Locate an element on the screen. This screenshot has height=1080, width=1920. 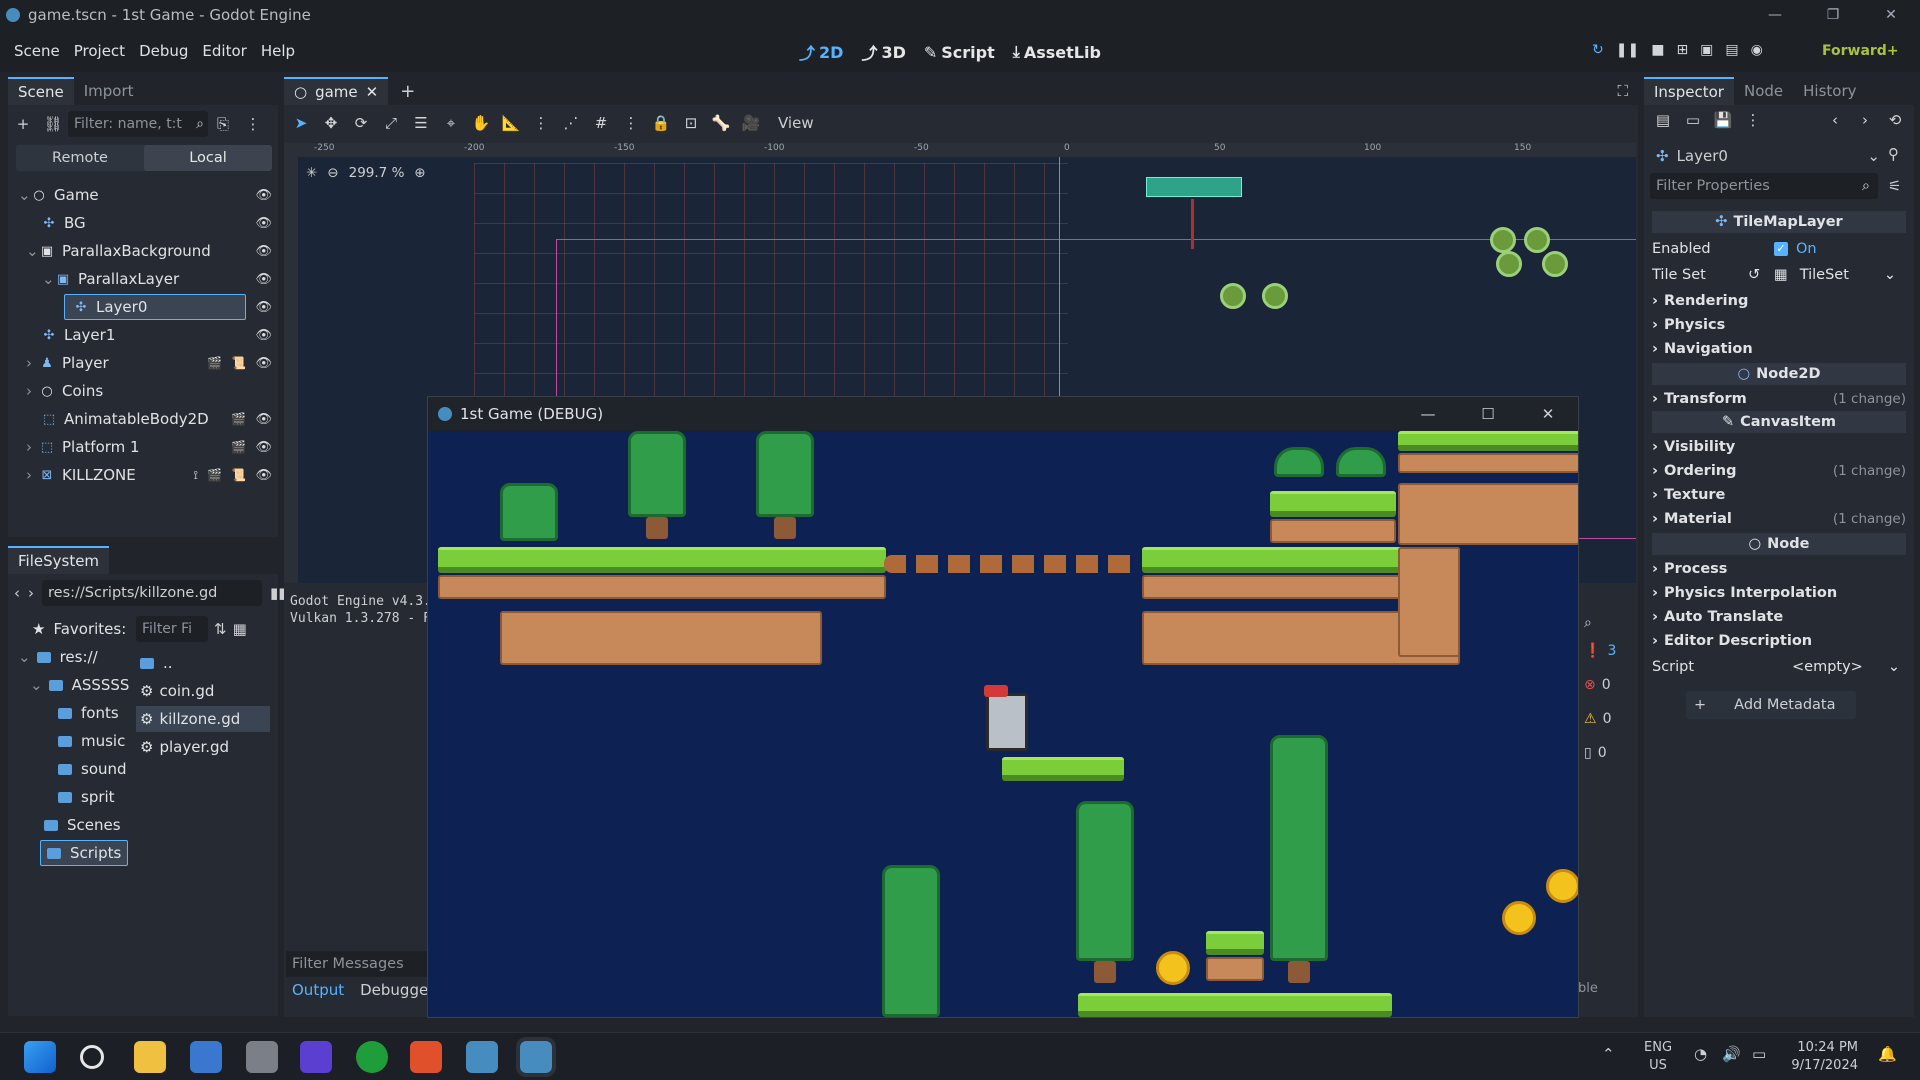
tileset-resource-field: ▦ TileSet is located at coordinates (1811, 275).